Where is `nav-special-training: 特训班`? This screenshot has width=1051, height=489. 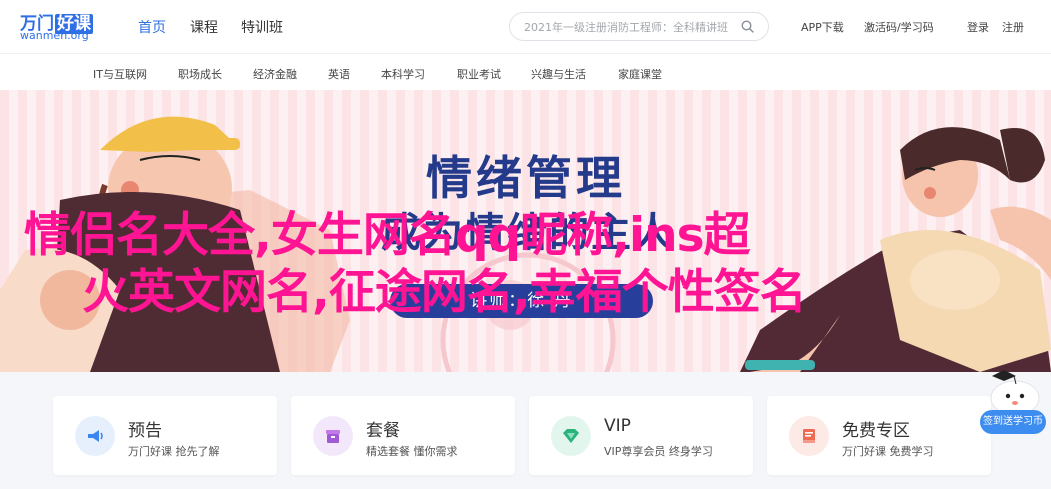 nav-special-training: 特训班 is located at coordinates (262, 27).